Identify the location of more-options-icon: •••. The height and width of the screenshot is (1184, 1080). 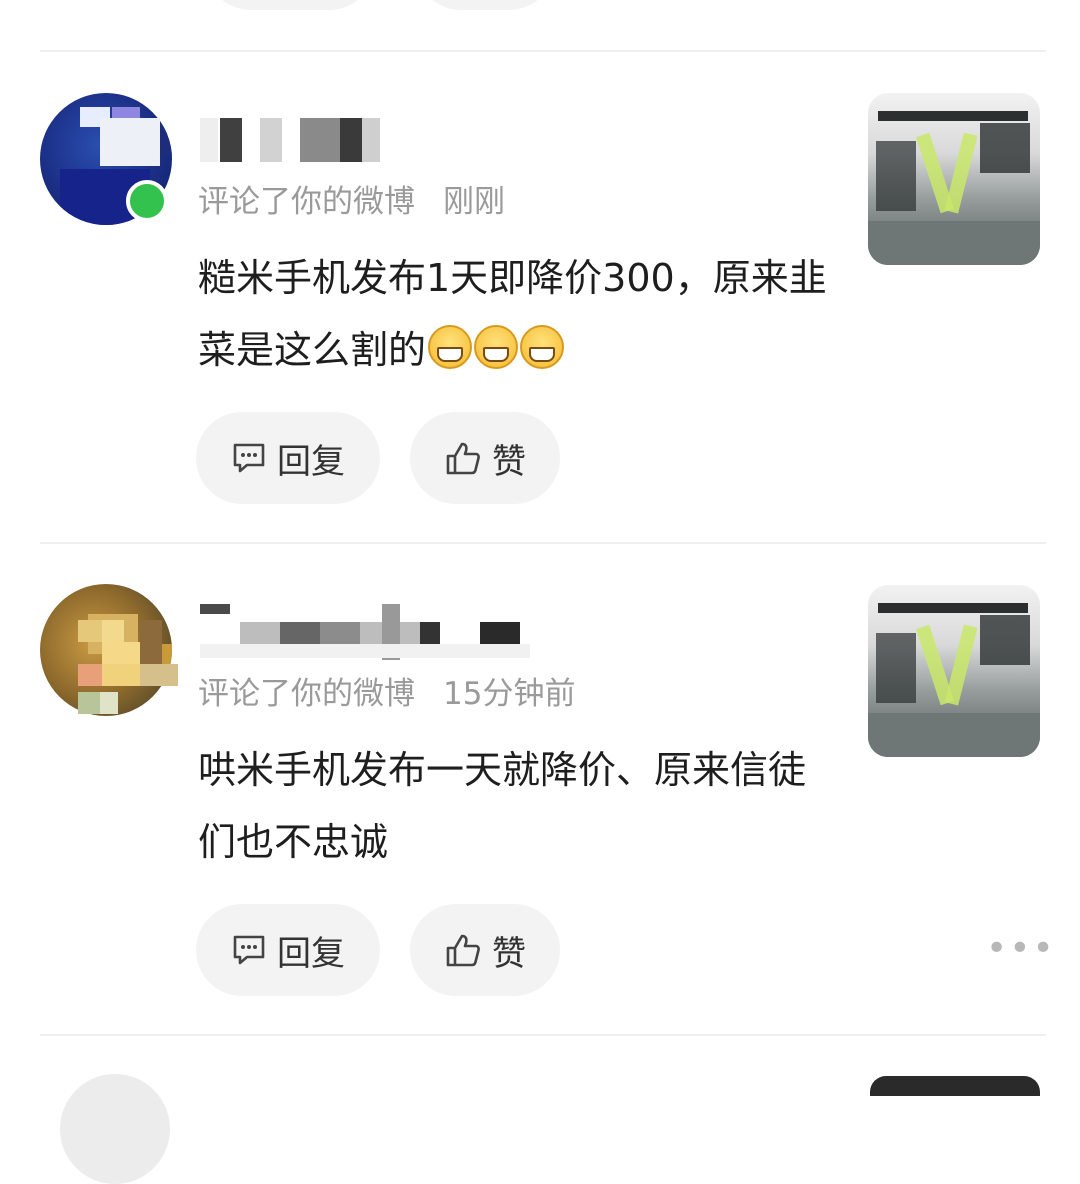
(1021, 948).